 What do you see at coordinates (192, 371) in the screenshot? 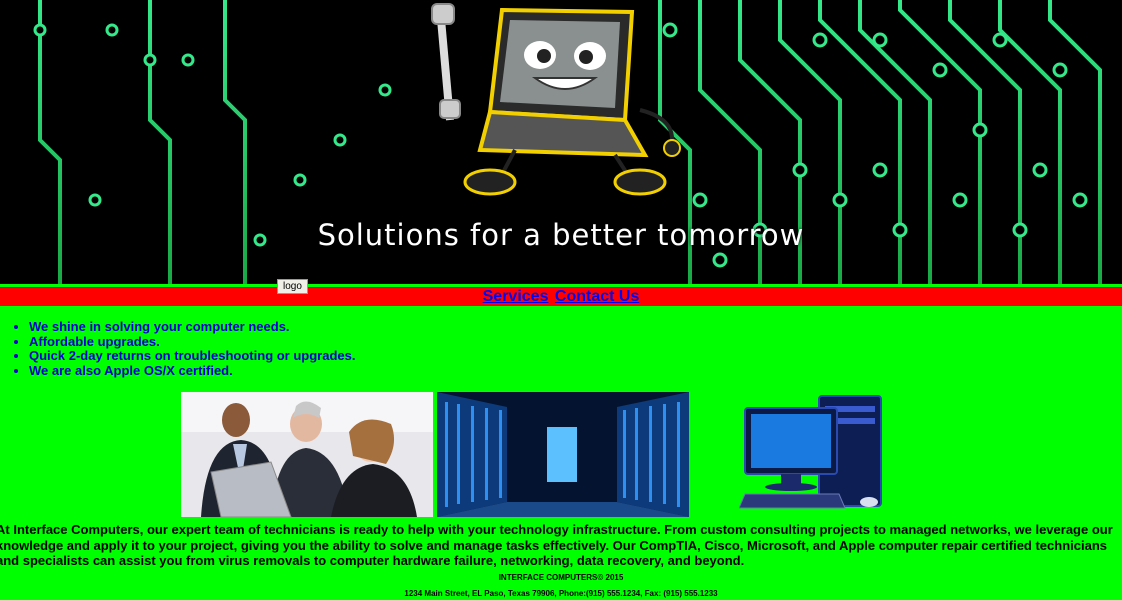
I see `feature-item: We are also Apple OS/X certified.` at bounding box center [192, 371].